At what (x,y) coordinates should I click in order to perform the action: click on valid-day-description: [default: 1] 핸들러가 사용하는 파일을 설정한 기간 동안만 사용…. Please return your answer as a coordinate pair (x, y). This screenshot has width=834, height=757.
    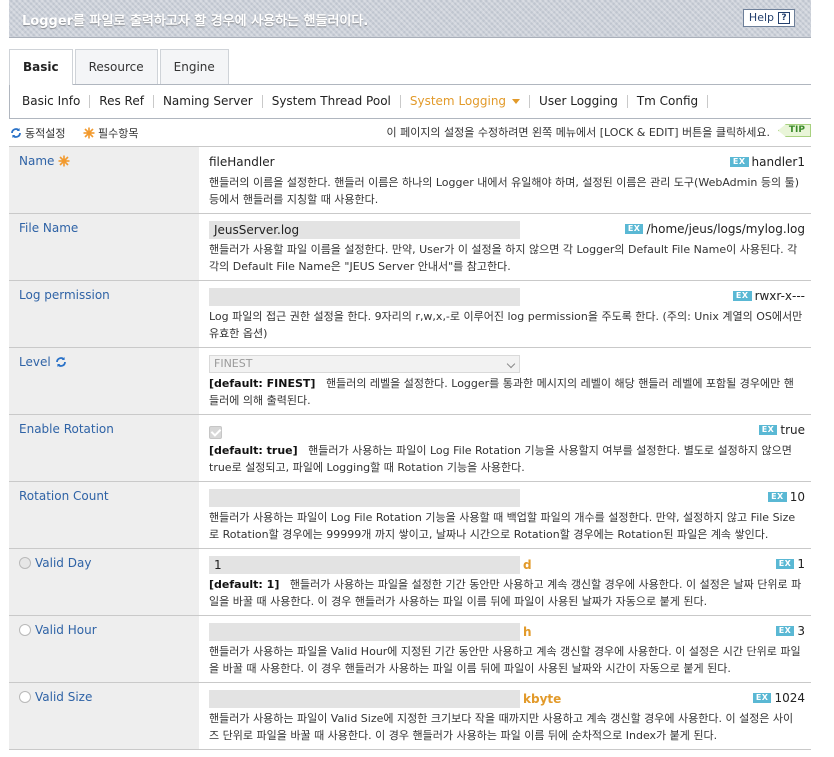
    Looking at the image, I should click on (507, 593).